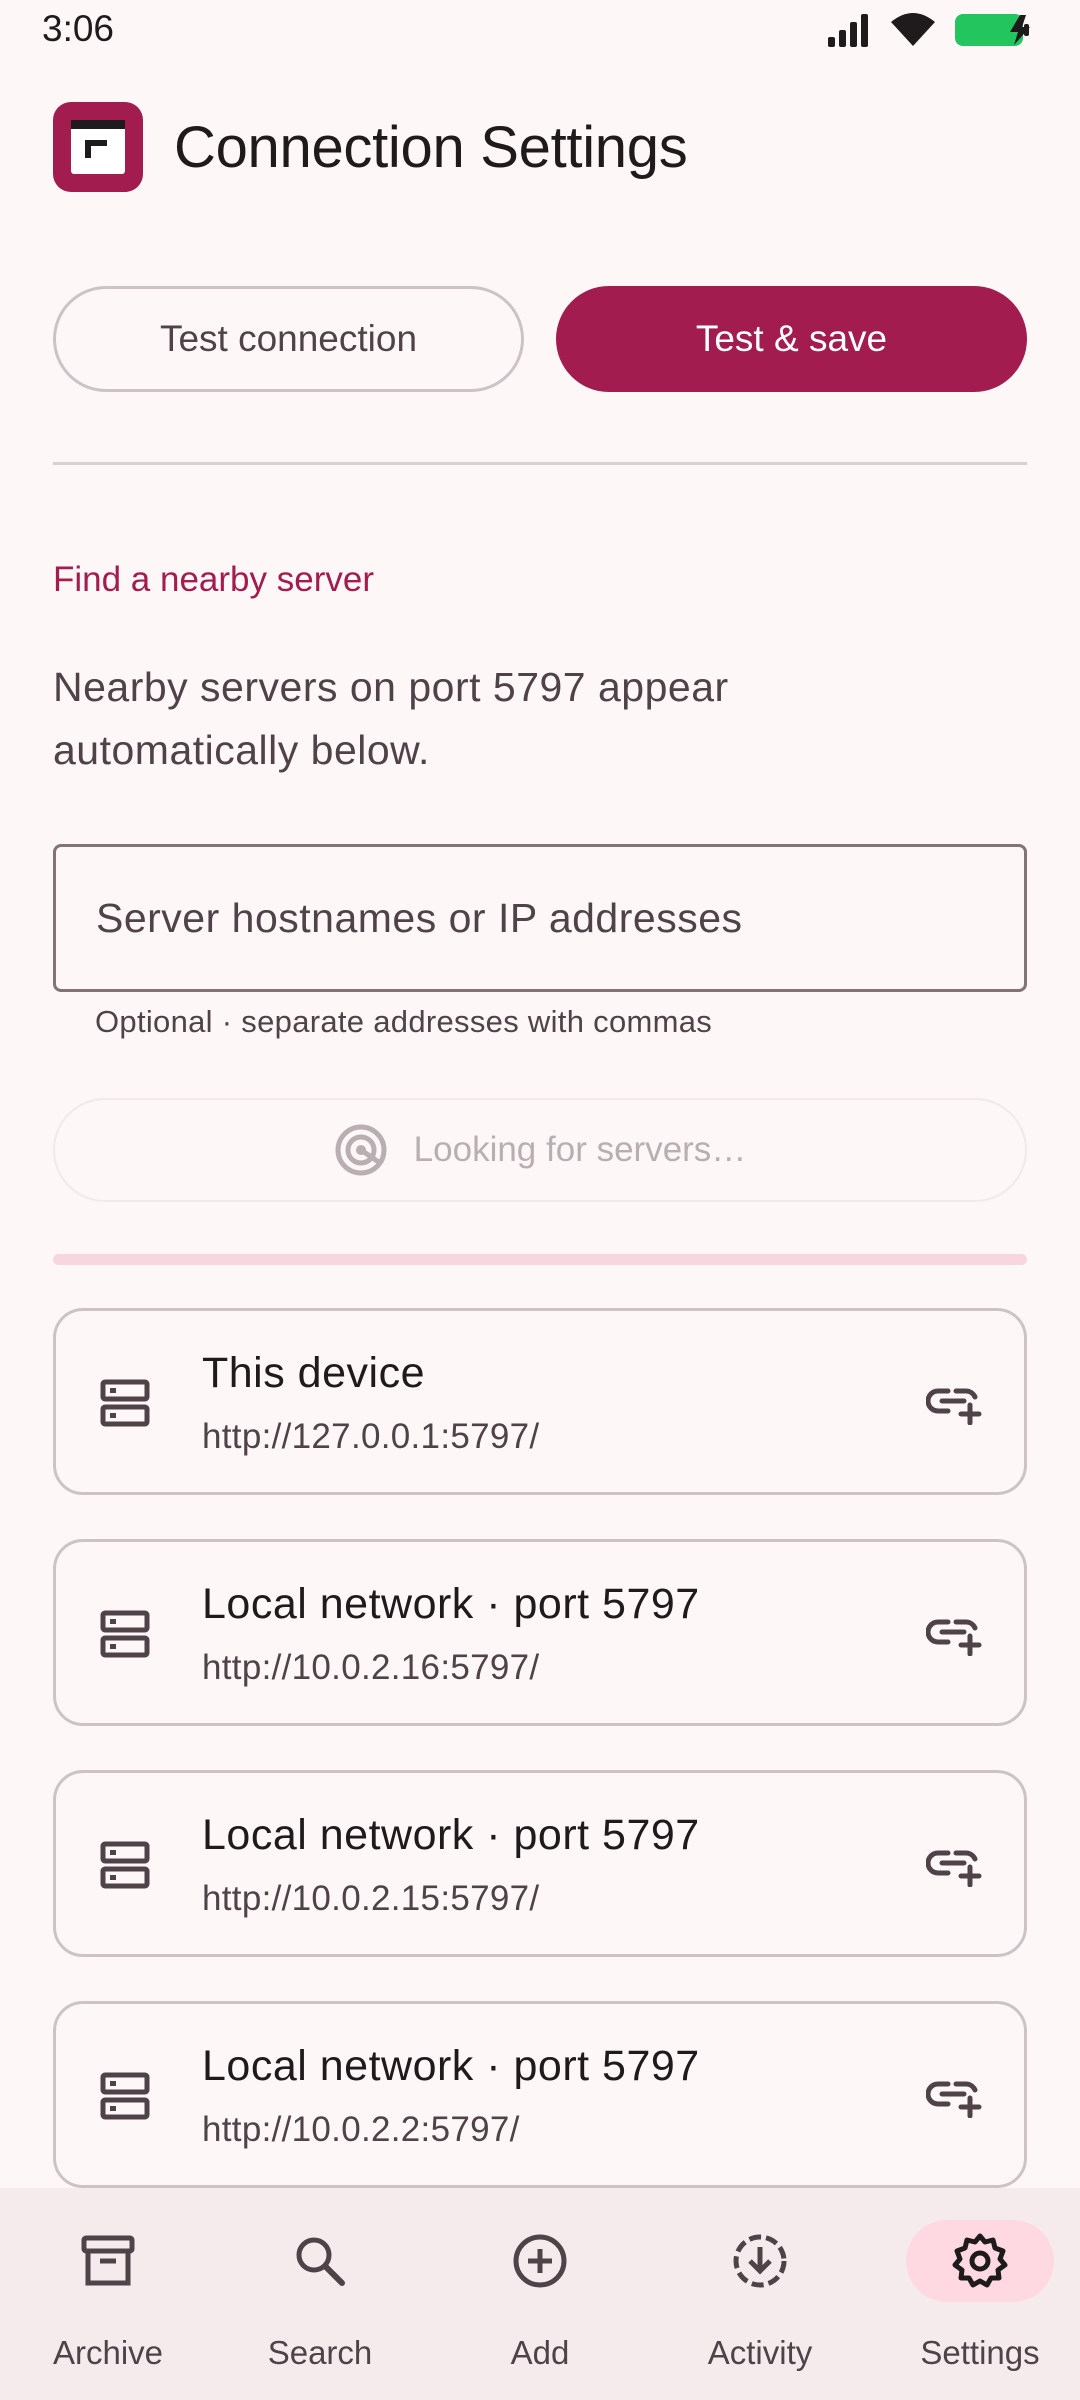 This screenshot has height=2400, width=1080. What do you see at coordinates (419, 917) in the screenshot?
I see `server-address-placeholder: Server hostnames or IP addresses` at bounding box center [419, 917].